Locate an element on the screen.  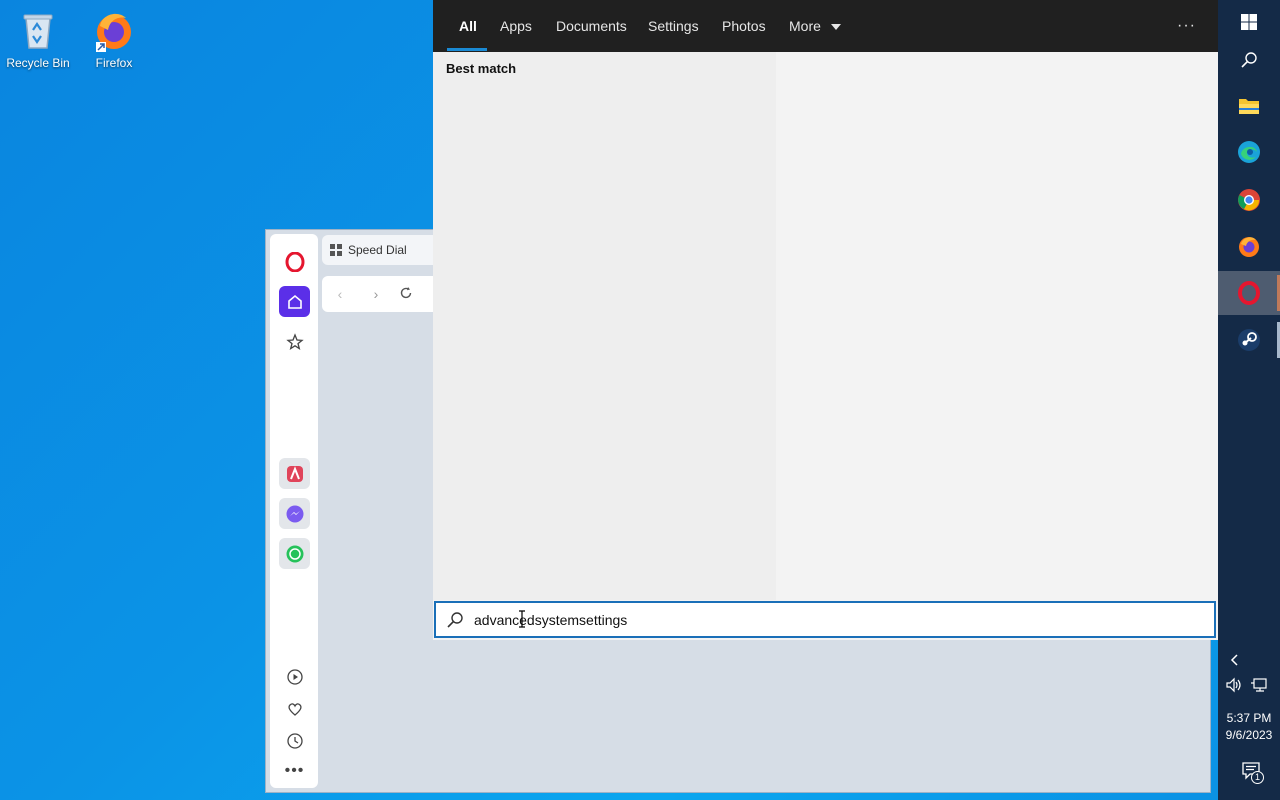
chrome-icon is located at coordinates (1249, 200).